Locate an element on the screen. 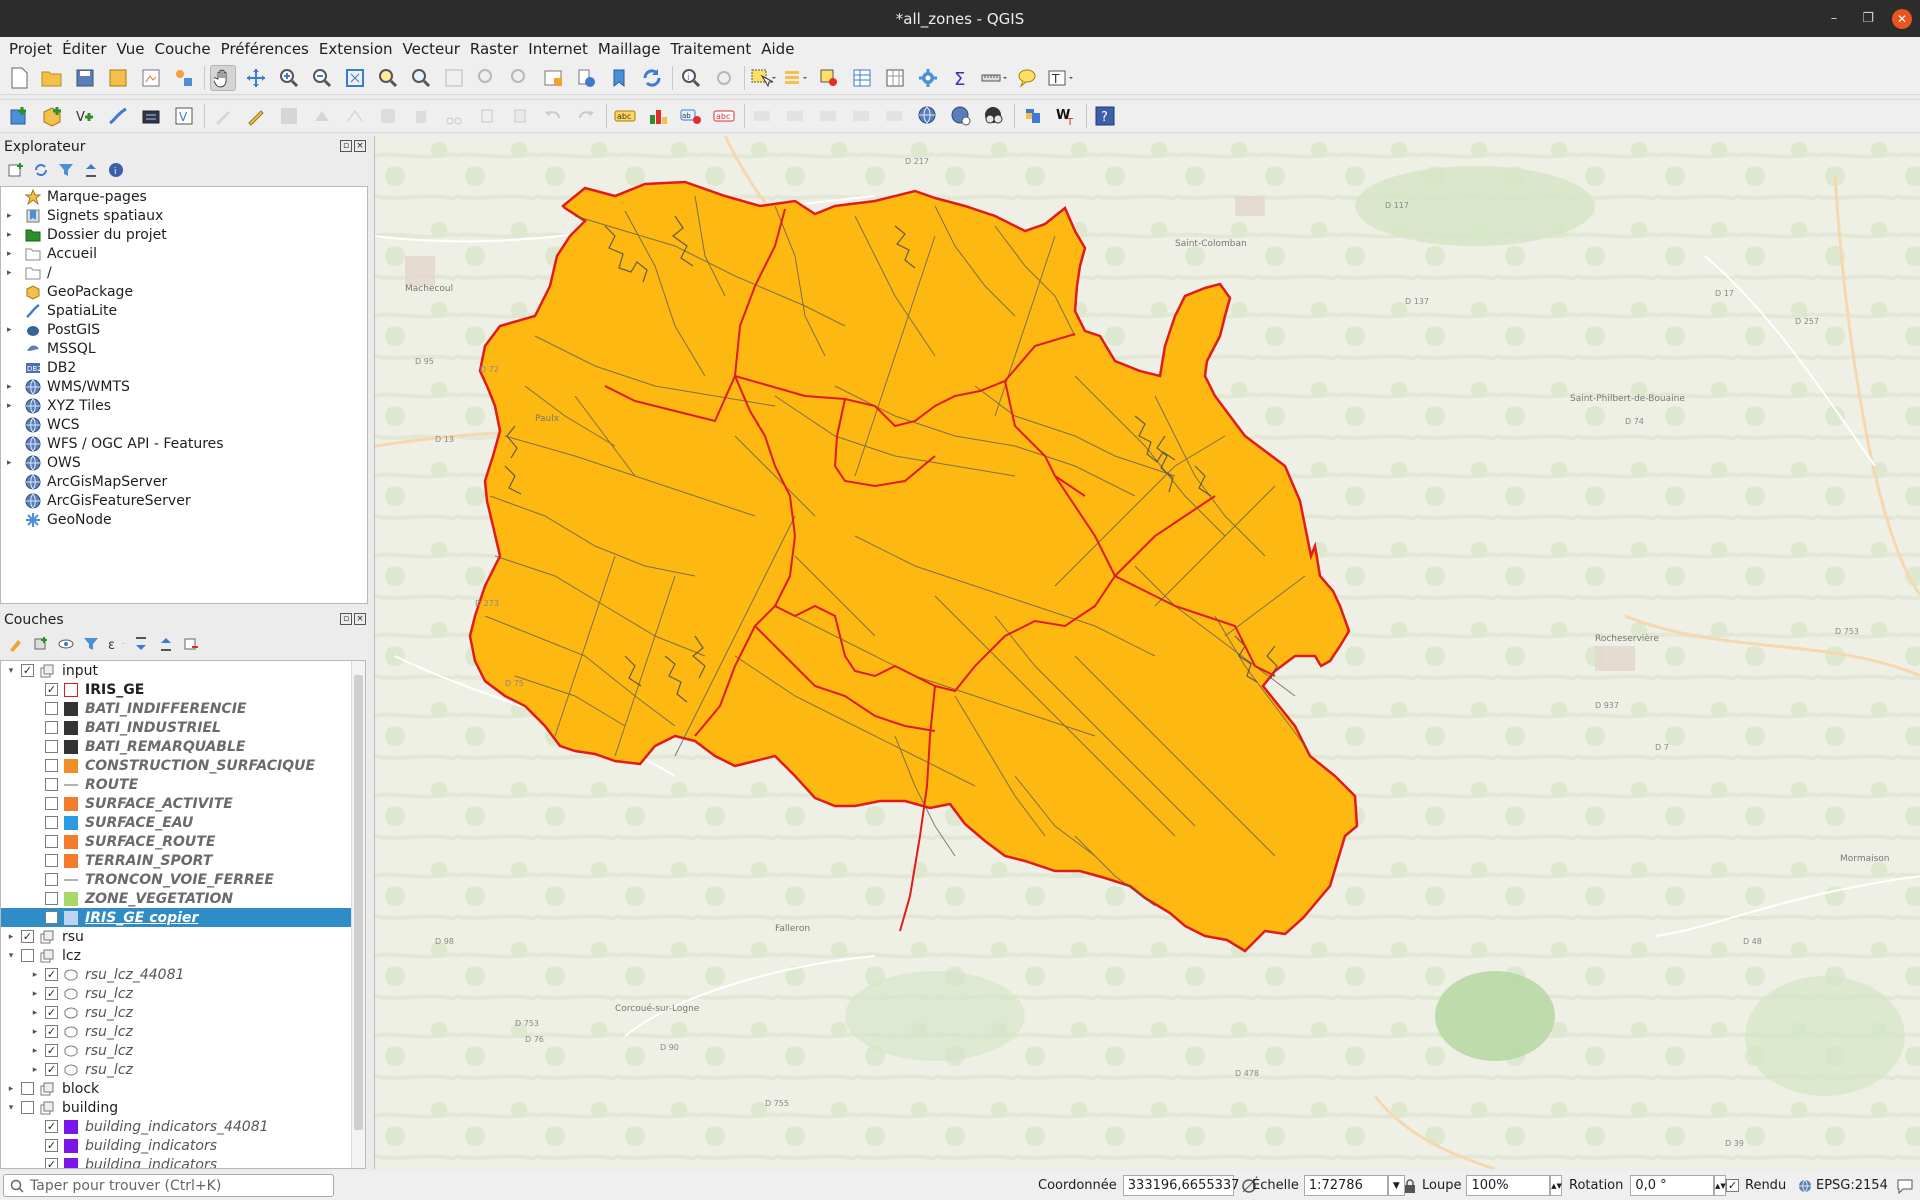  field-calculator-icon is located at coordinates (895, 78).